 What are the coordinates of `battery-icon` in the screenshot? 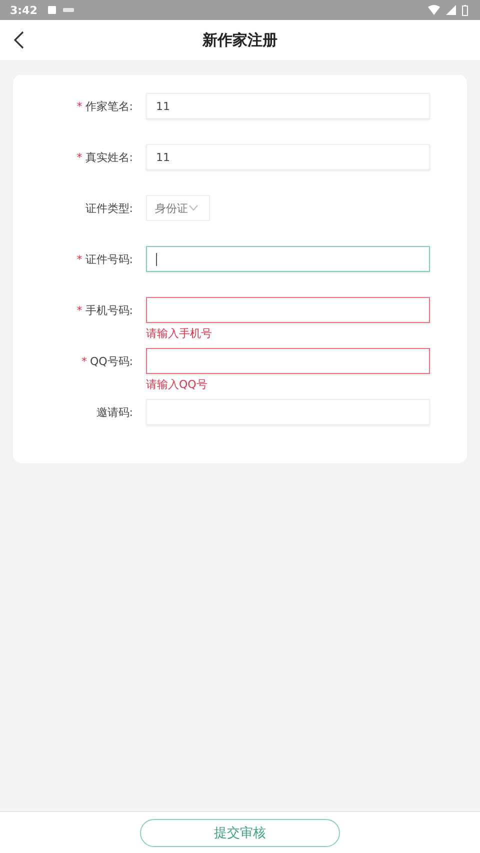 It's located at (465, 10).